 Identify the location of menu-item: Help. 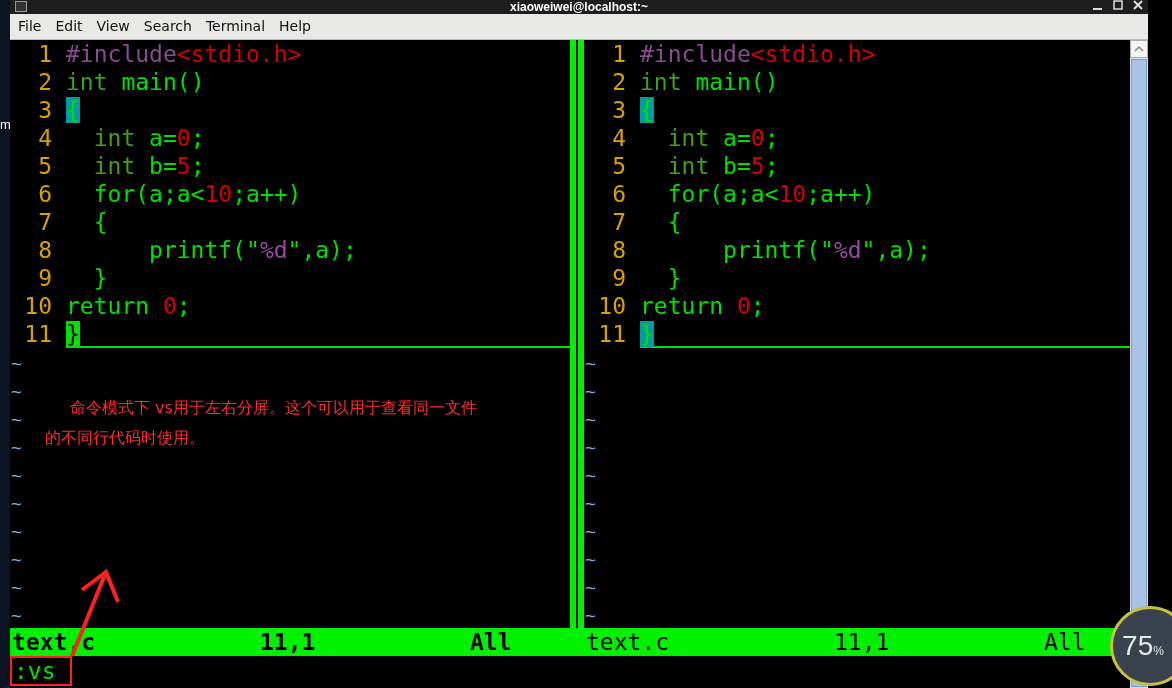
(295, 26).